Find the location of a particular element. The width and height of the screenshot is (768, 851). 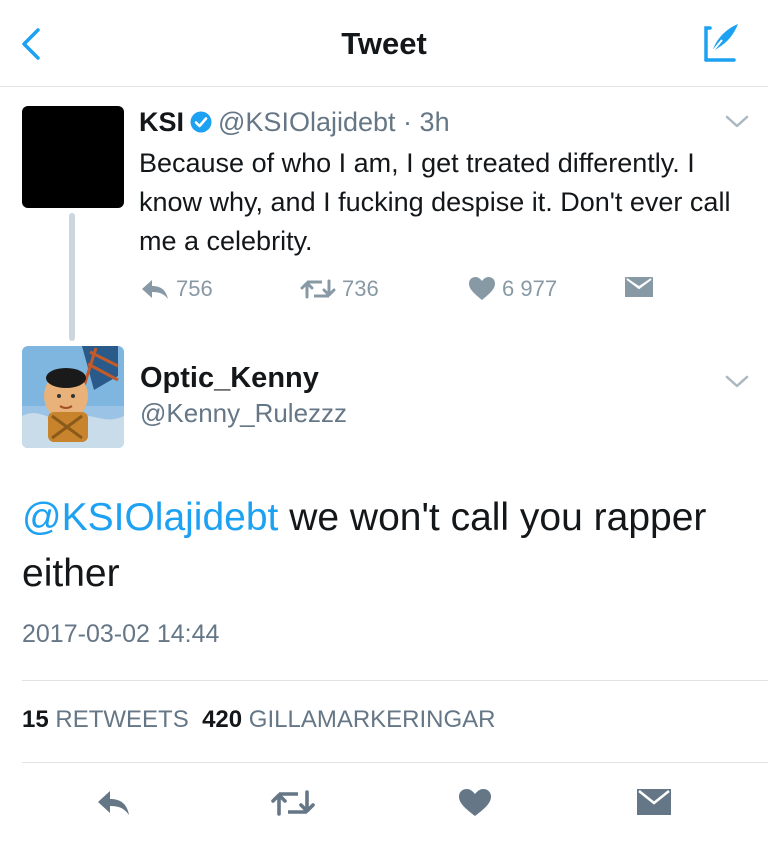

tweet-actions is located at coordinates (384, 805).